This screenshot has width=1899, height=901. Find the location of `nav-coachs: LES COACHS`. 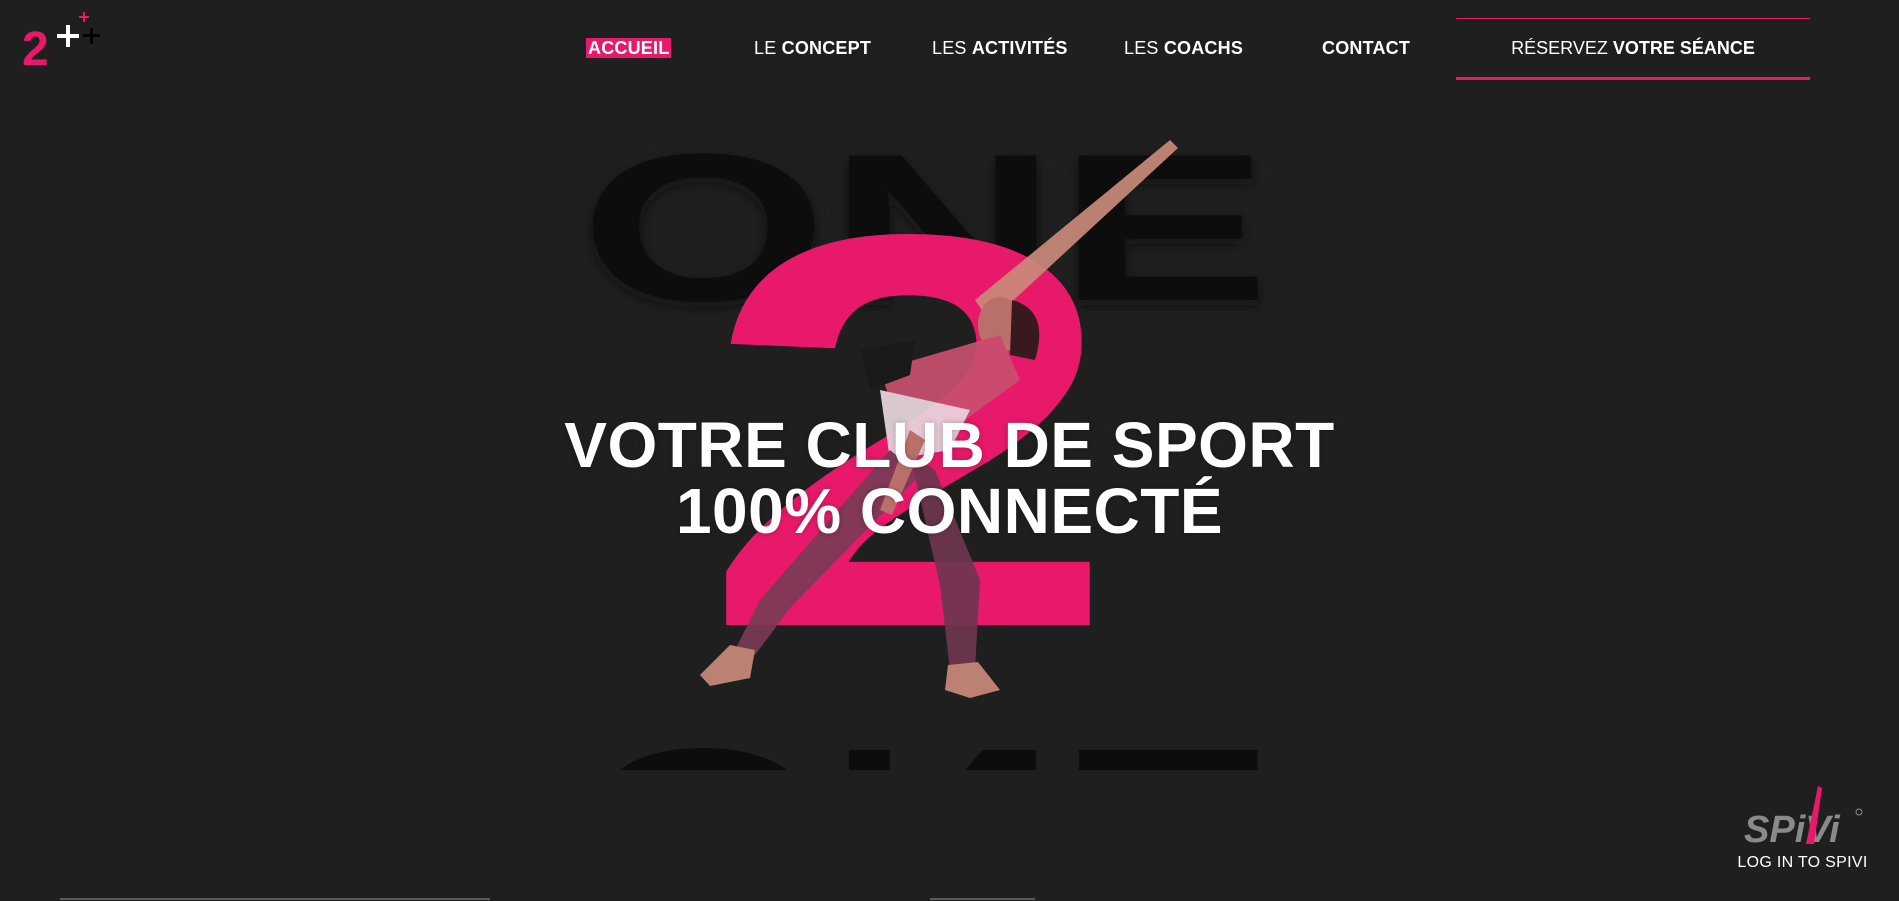

nav-coachs: LES COACHS is located at coordinates (1183, 48).